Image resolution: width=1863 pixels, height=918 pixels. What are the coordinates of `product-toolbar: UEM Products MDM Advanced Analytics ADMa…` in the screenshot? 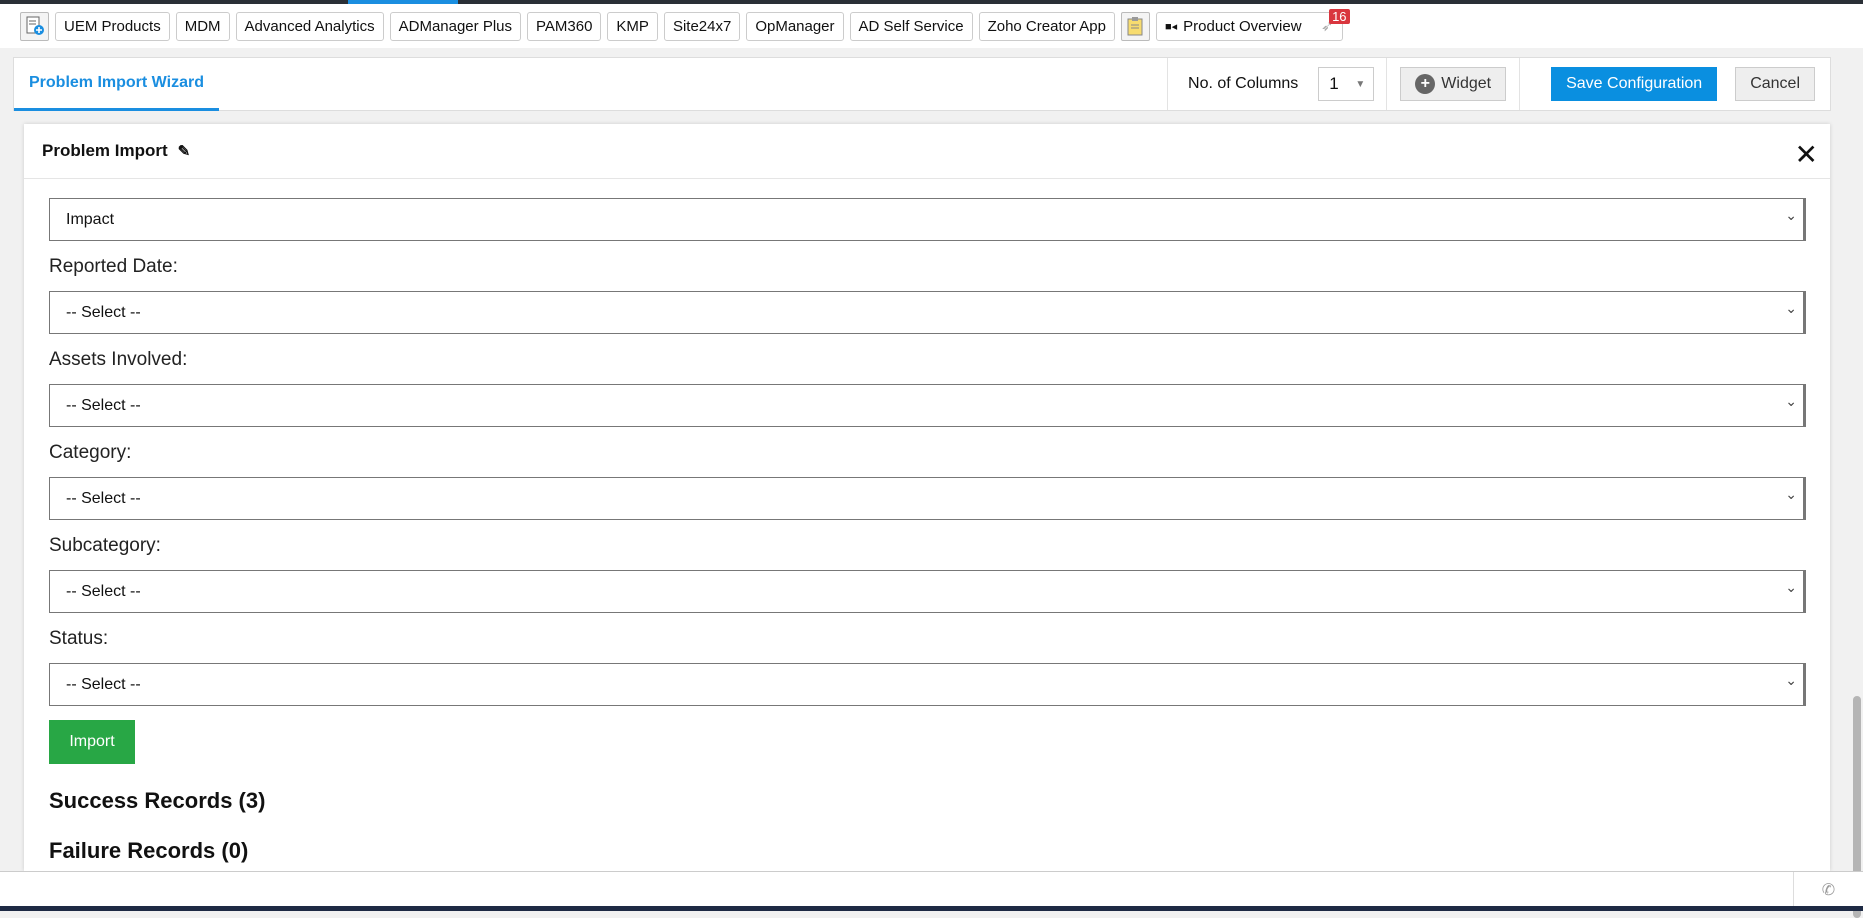 It's located at (931, 26).